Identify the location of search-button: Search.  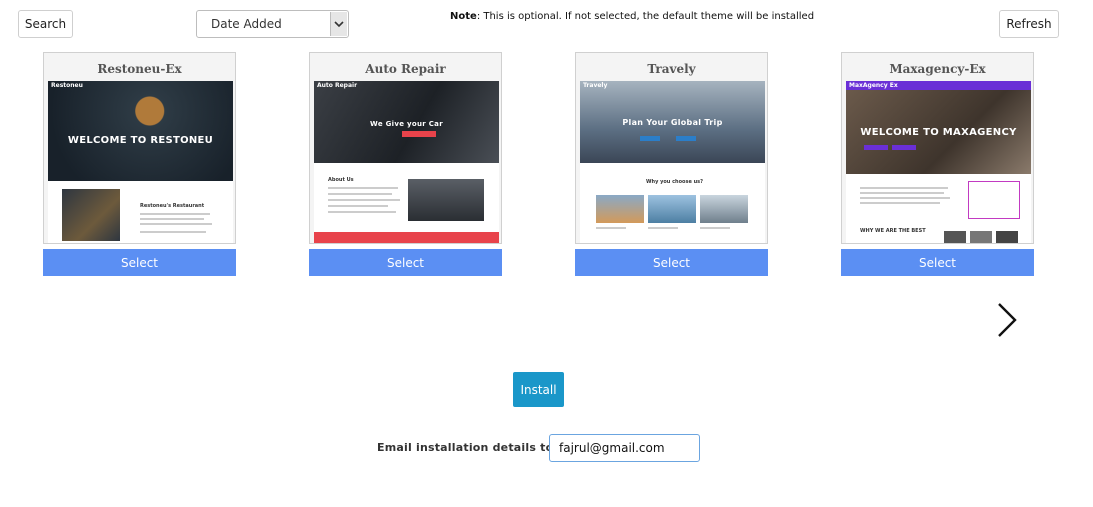
(45, 24).